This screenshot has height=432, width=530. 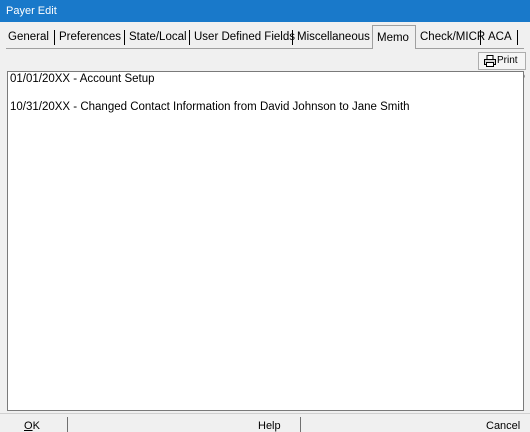 What do you see at coordinates (82, 79) in the screenshot?
I see `memo-line: 01/01/20XX - Account Setup` at bounding box center [82, 79].